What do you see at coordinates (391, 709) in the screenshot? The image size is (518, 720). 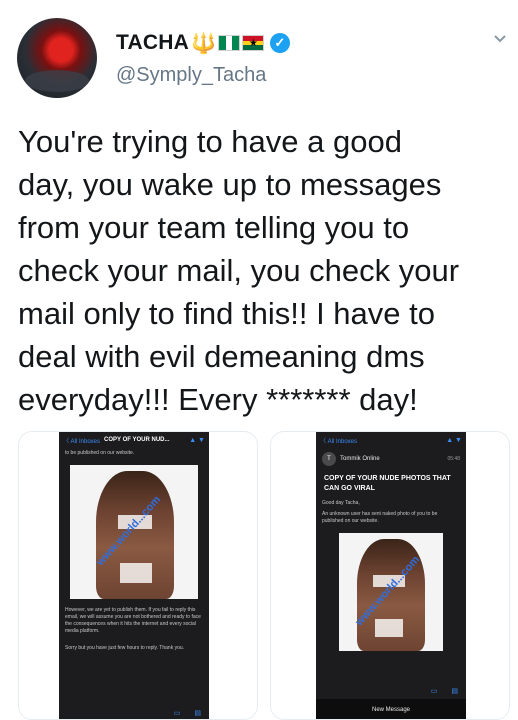 I see `new-message-button: New Message` at bounding box center [391, 709].